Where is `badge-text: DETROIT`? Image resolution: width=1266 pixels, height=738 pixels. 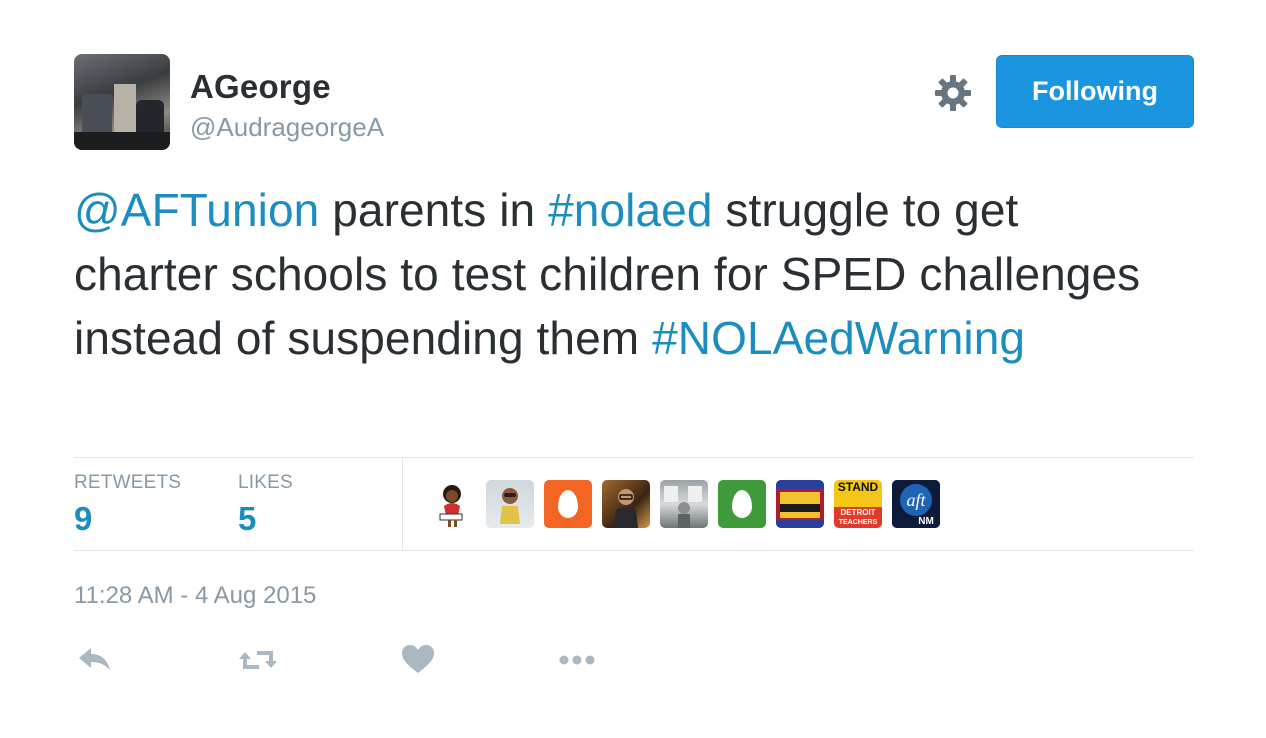
badge-text: DETROIT is located at coordinates (857, 512).